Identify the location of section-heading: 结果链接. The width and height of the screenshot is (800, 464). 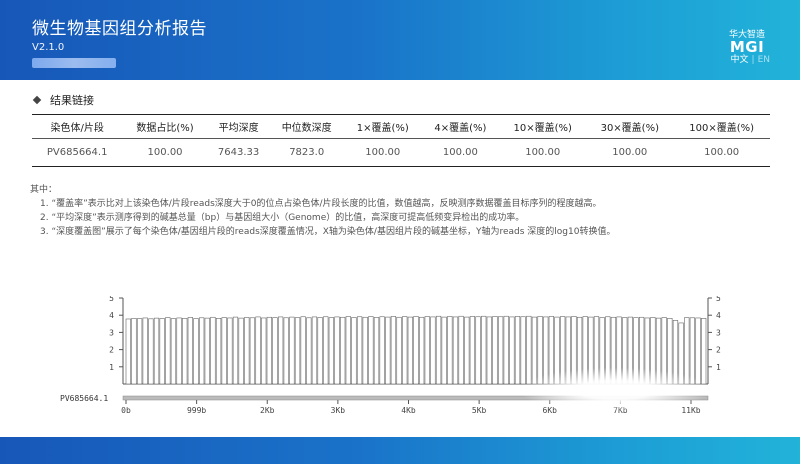
(63, 100).